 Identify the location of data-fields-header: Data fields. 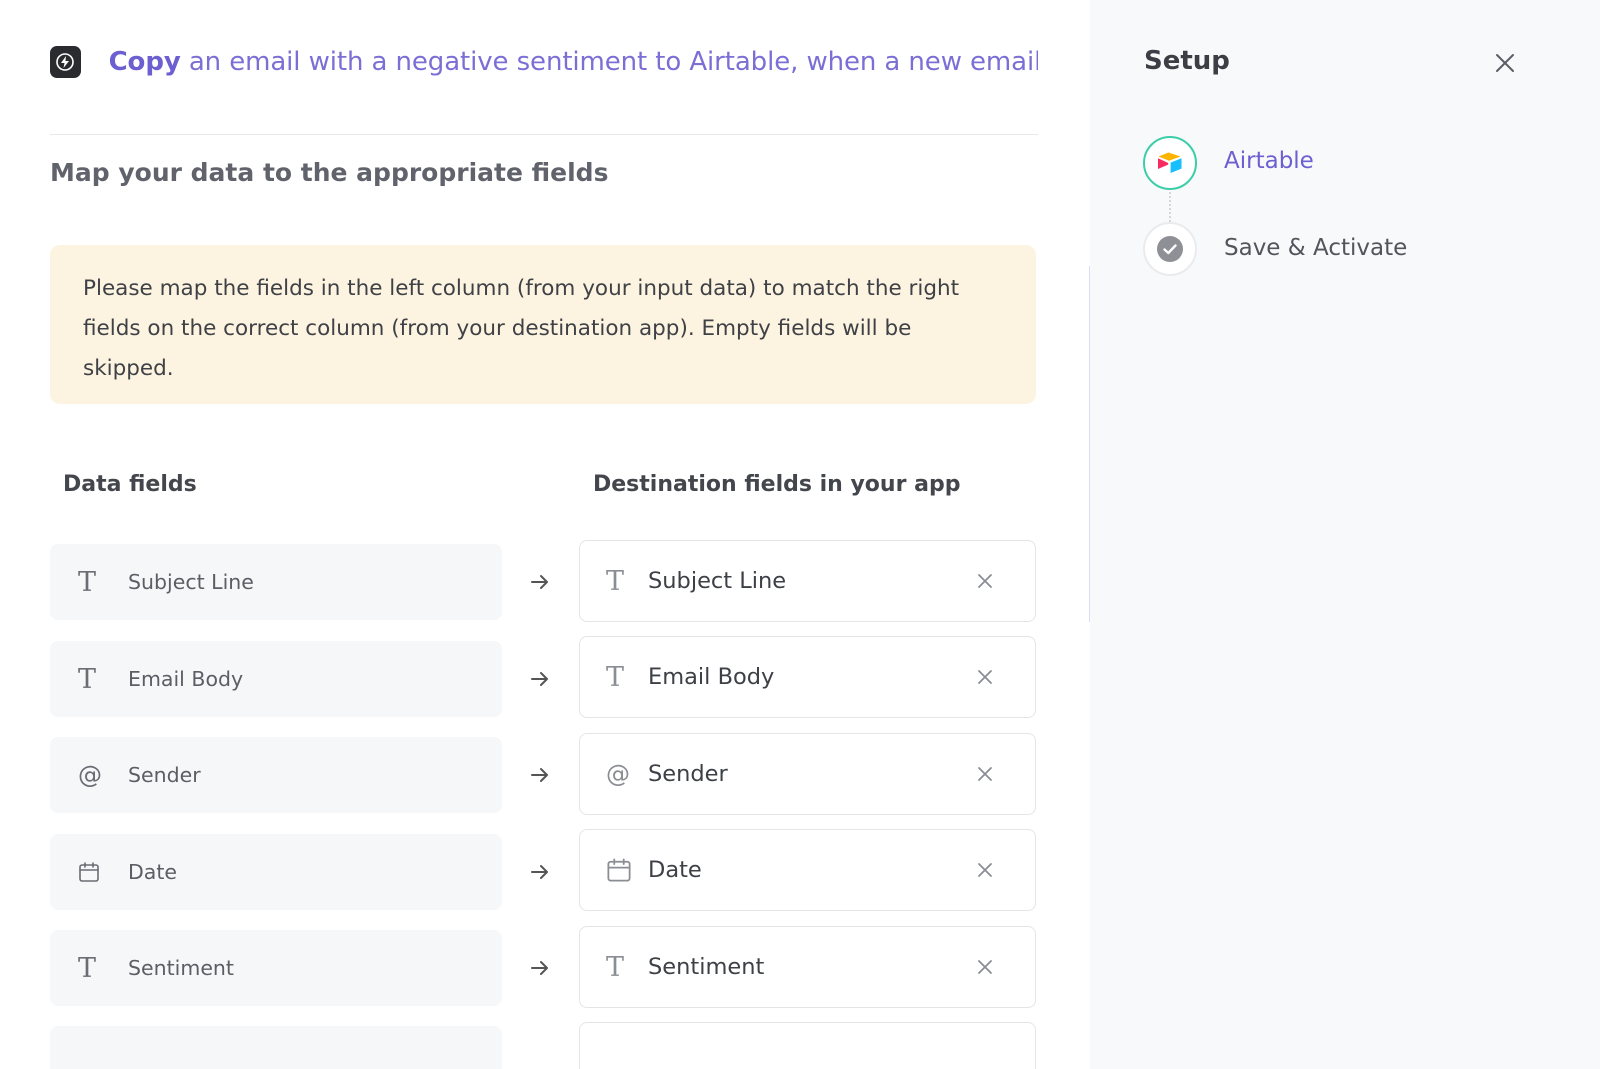
(130, 484).